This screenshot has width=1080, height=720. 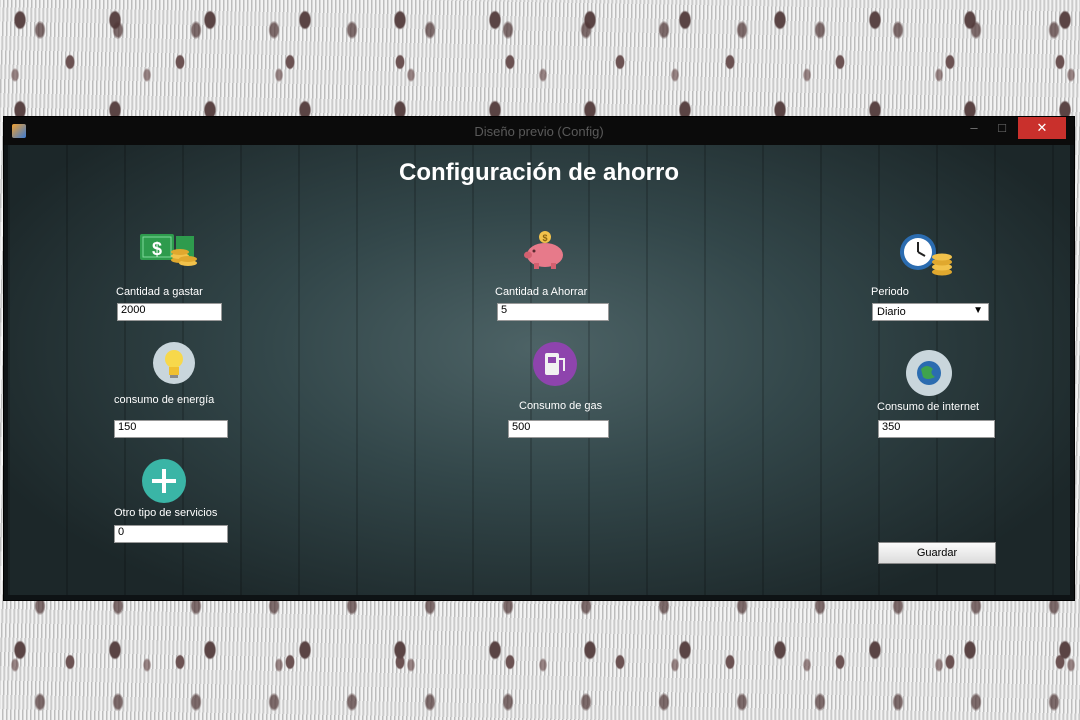 I want to click on close-button: ✕, so click(x=1042, y=128).